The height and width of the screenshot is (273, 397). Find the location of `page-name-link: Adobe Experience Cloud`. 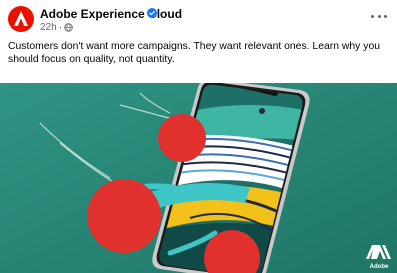

page-name-link: Adobe Experience Cloud is located at coordinates (111, 14).